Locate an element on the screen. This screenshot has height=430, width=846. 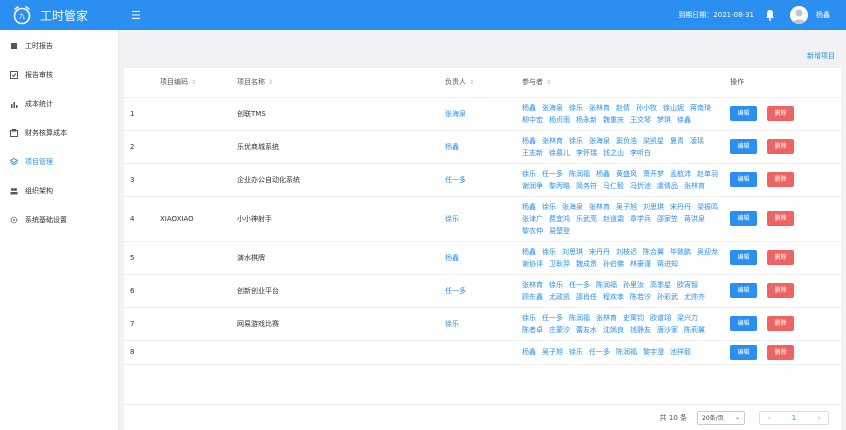
participant-link: 虞倩品 is located at coordinates (667, 186).